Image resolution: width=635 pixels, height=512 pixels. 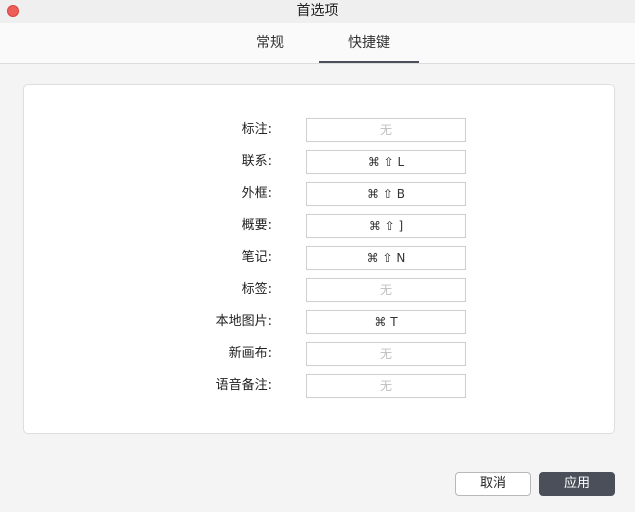 I want to click on tab-general: 常规, so click(x=270, y=43).